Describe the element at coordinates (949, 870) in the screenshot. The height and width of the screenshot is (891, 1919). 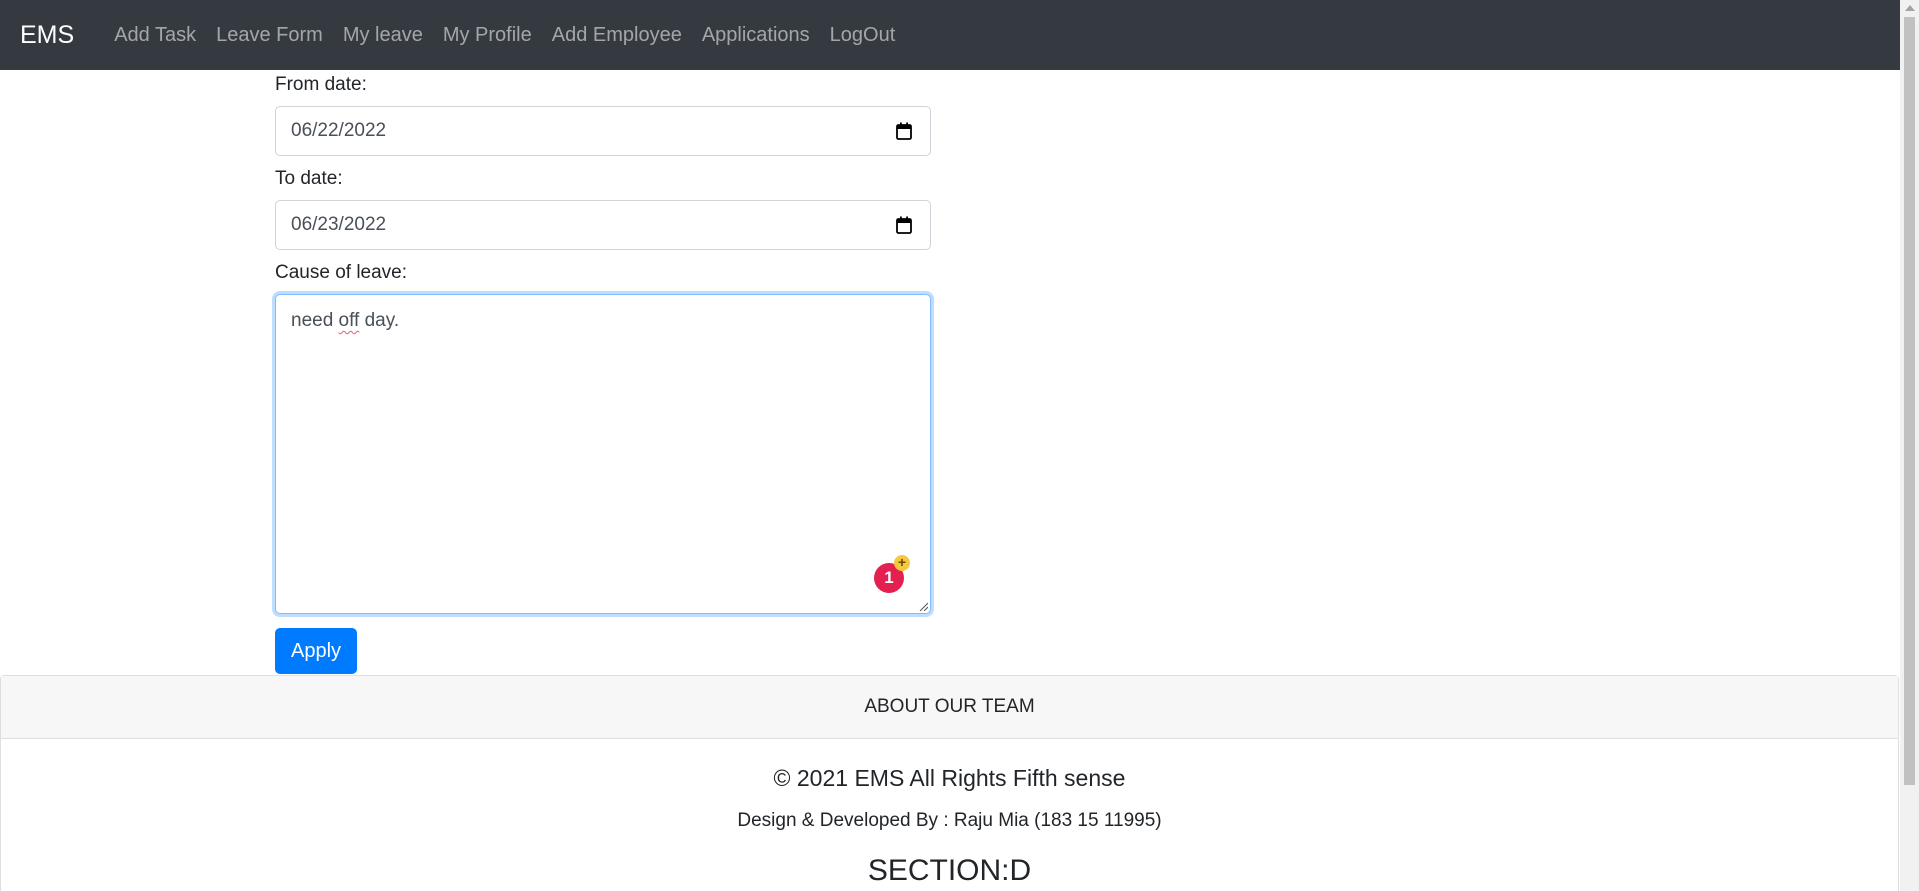
I see `footer-section-label: SECTION:D` at that location.